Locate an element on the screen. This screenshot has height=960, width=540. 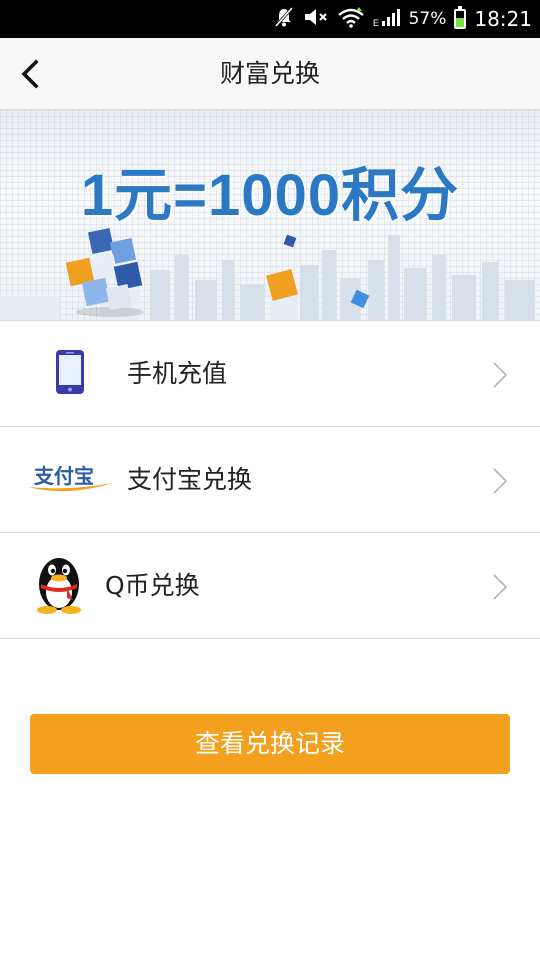
wifi-icon is located at coordinates (351, 19).